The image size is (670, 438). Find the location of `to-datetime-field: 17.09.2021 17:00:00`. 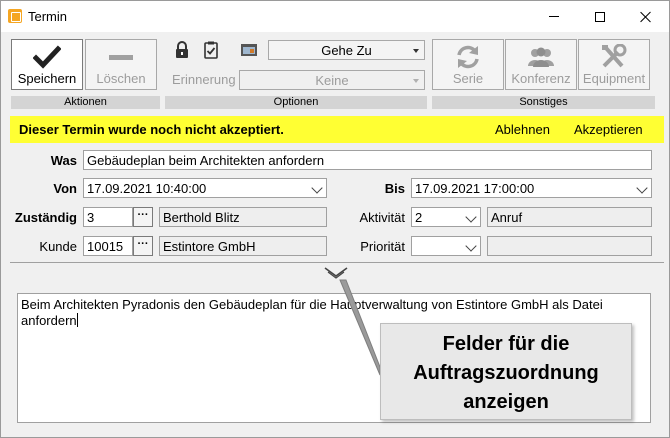

to-datetime-field: 17.09.2021 17:00:00 is located at coordinates (531, 188).